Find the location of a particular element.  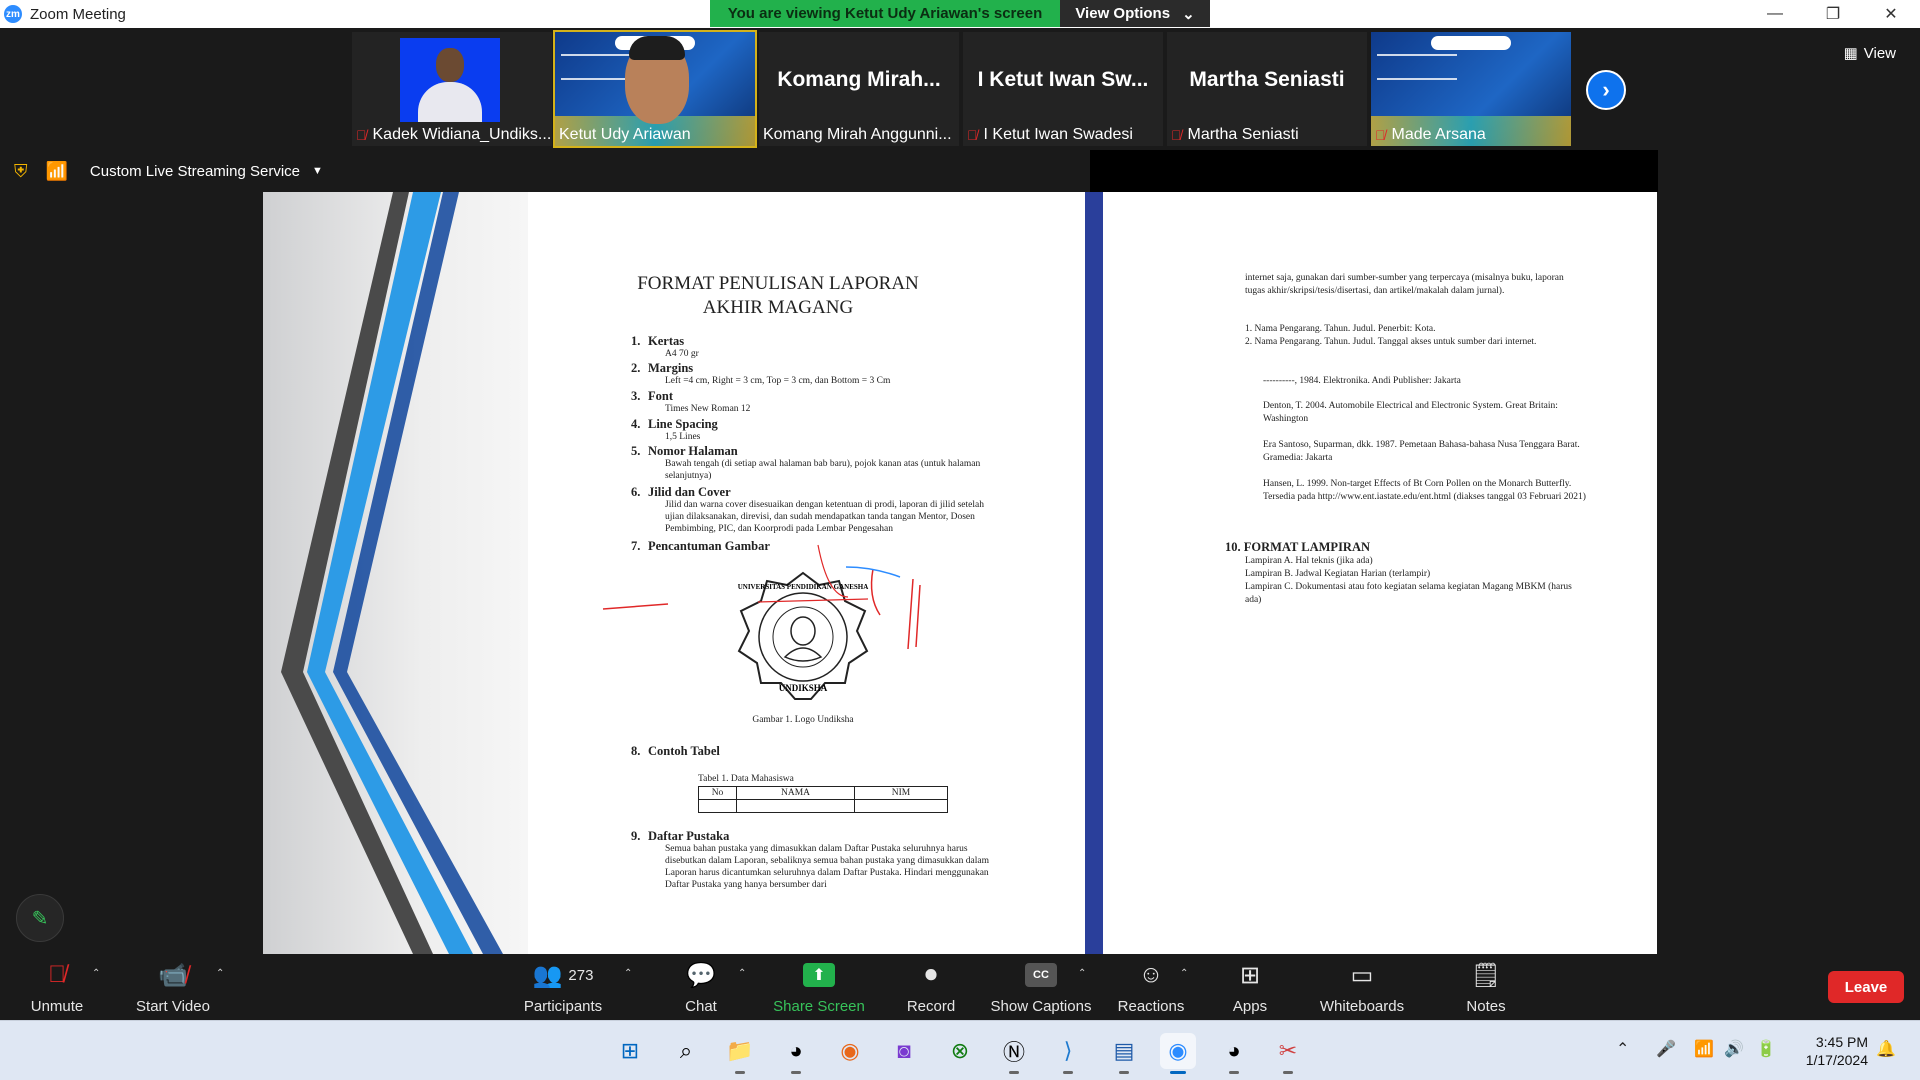

participant-tile: Martha Seniasti 🎙̸ Martha Seniasti is located at coordinates (1267, 89).